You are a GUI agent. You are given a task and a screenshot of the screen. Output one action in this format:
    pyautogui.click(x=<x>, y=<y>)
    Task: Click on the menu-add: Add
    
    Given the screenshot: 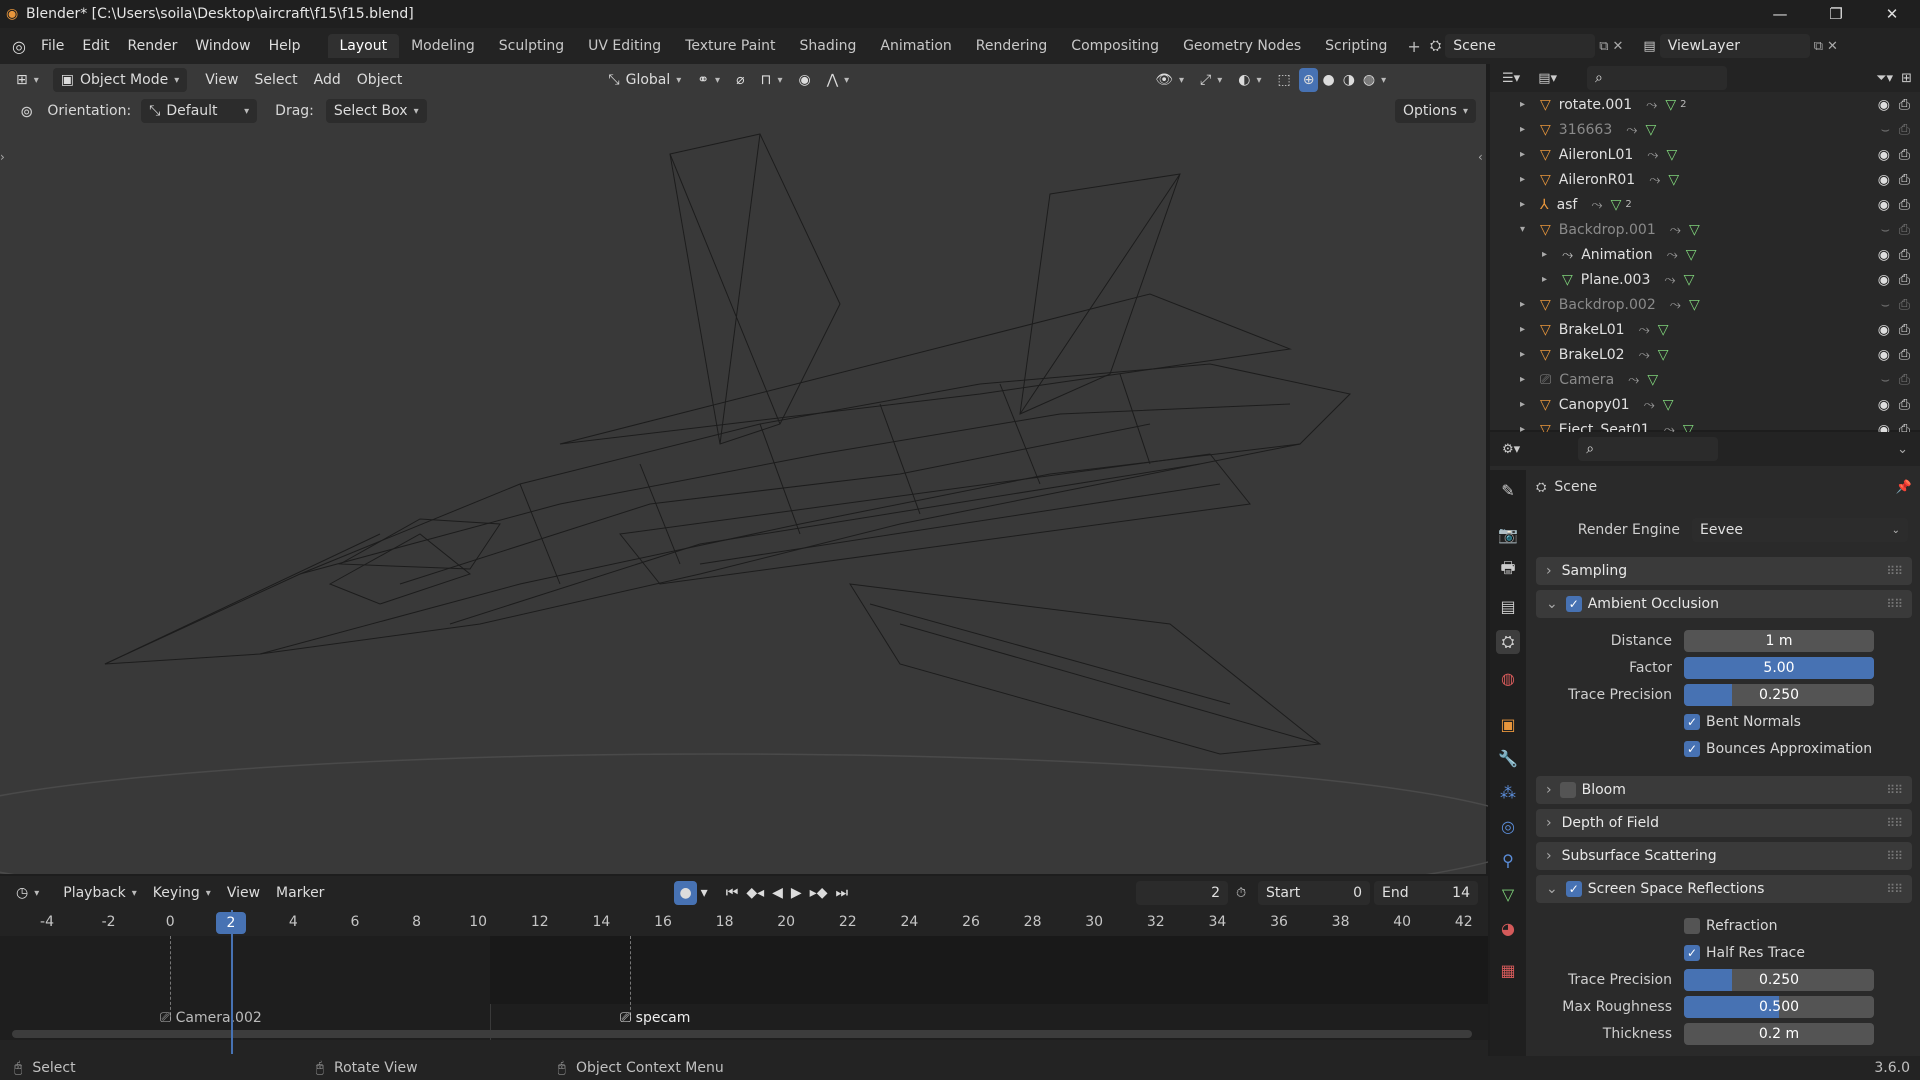 What is the action you would take?
    pyautogui.click(x=327, y=80)
    